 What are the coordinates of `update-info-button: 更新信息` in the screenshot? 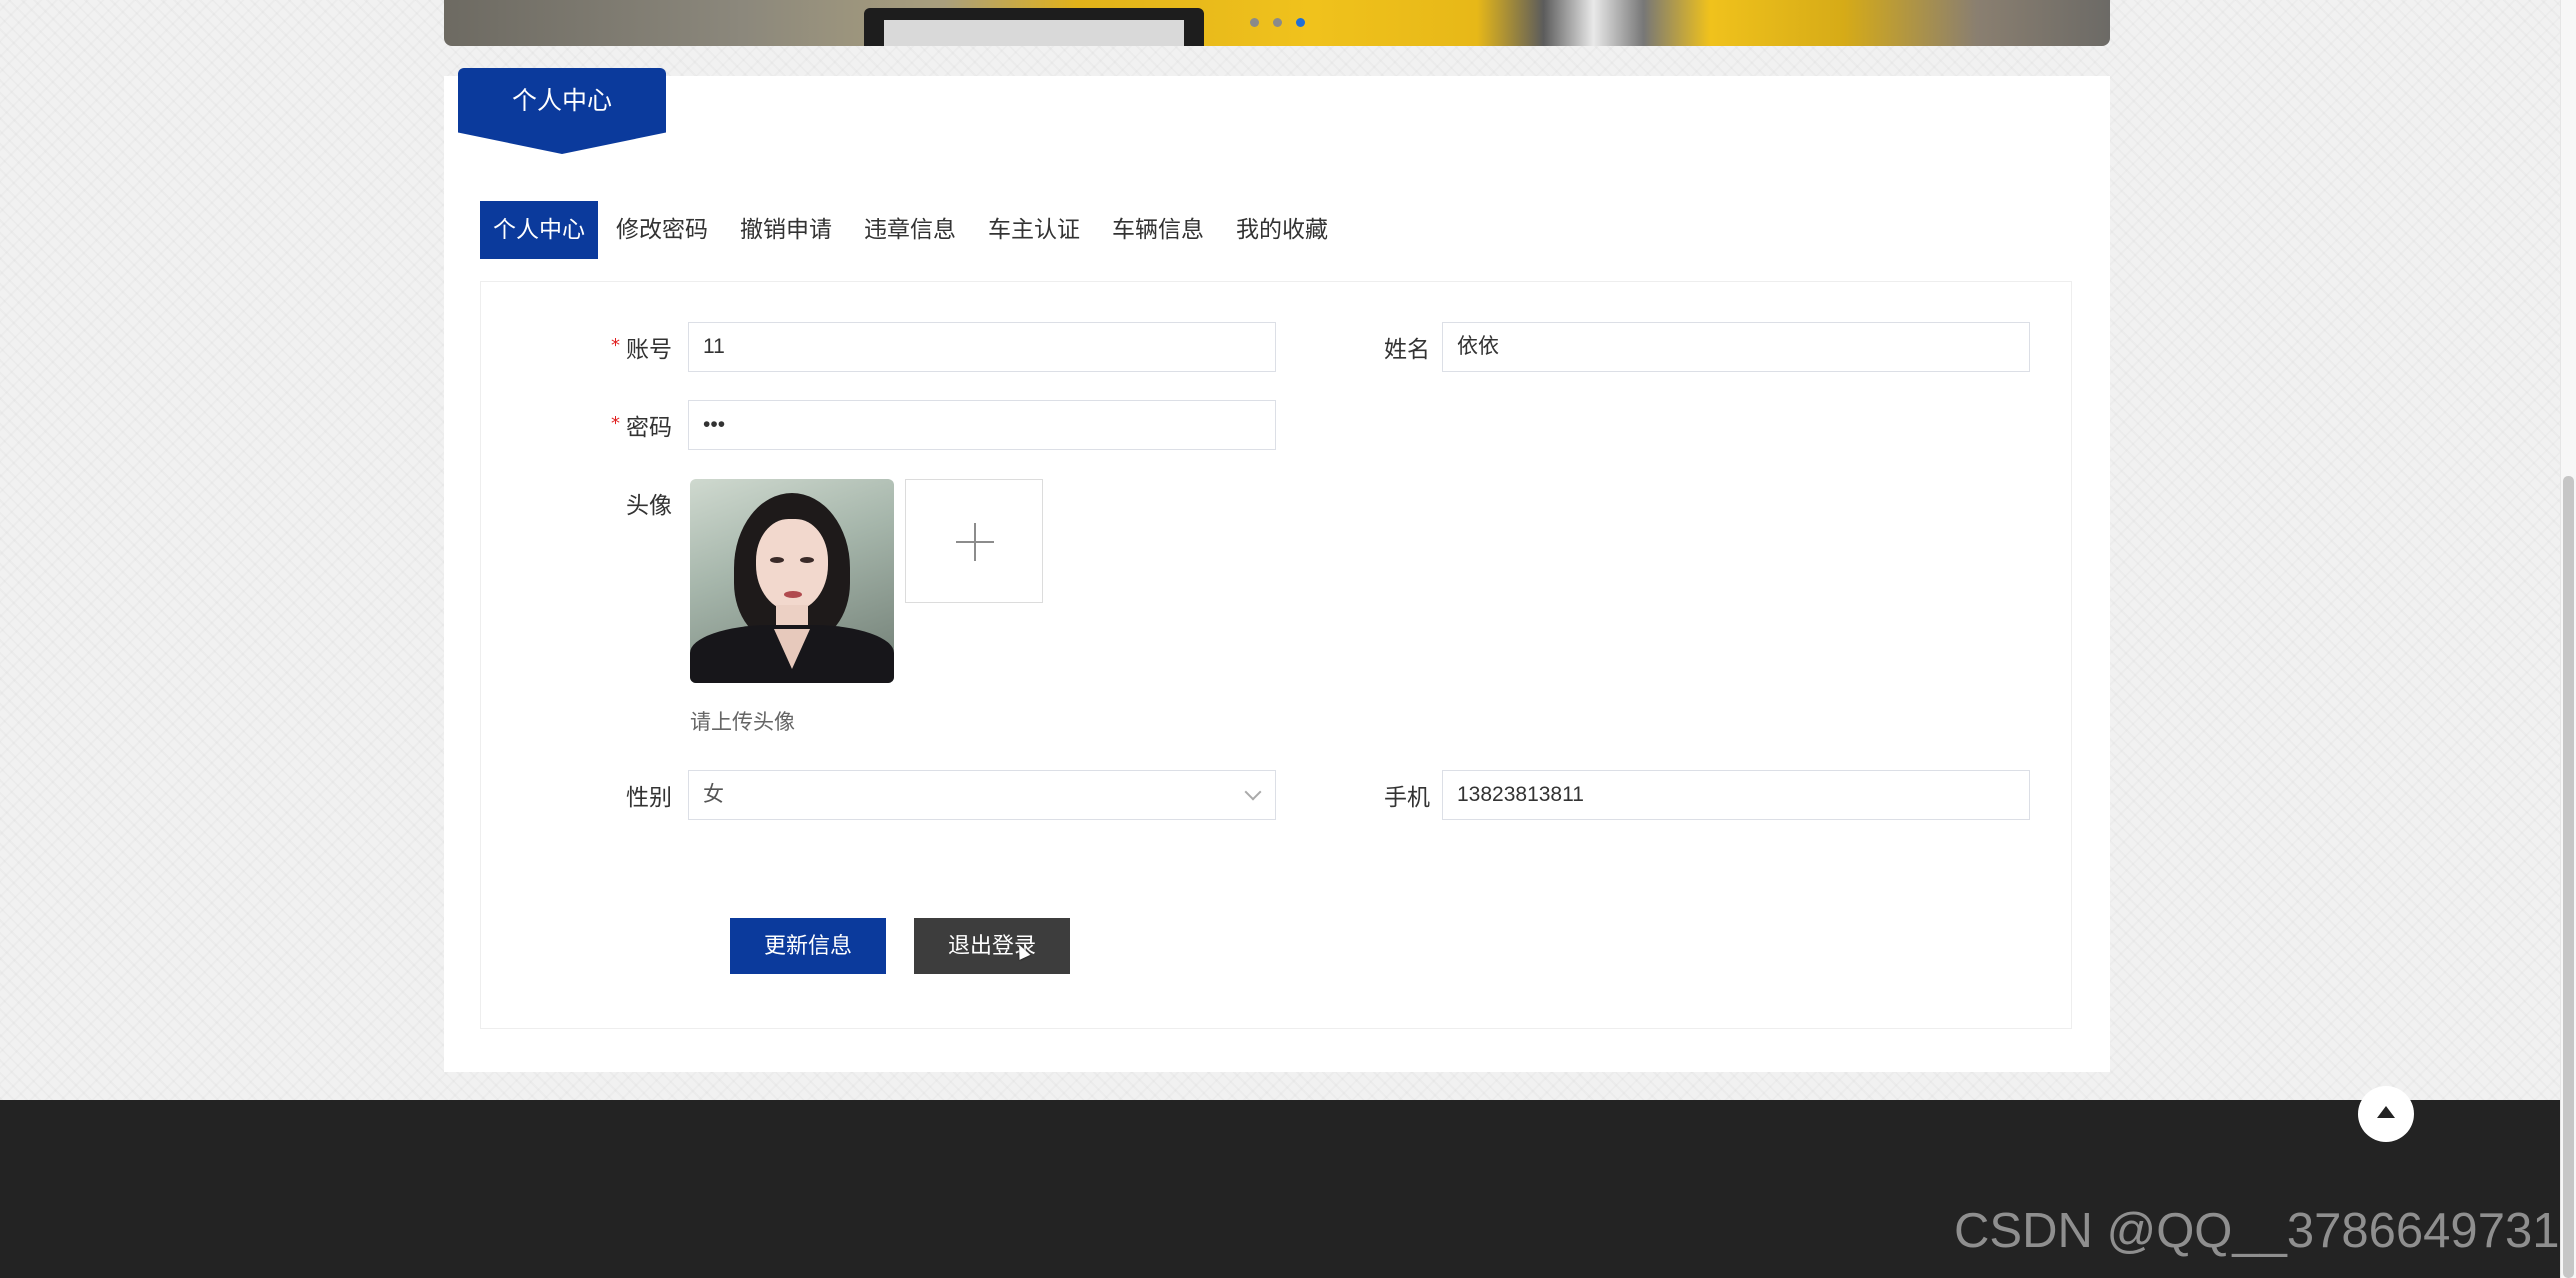 It's located at (808, 946).